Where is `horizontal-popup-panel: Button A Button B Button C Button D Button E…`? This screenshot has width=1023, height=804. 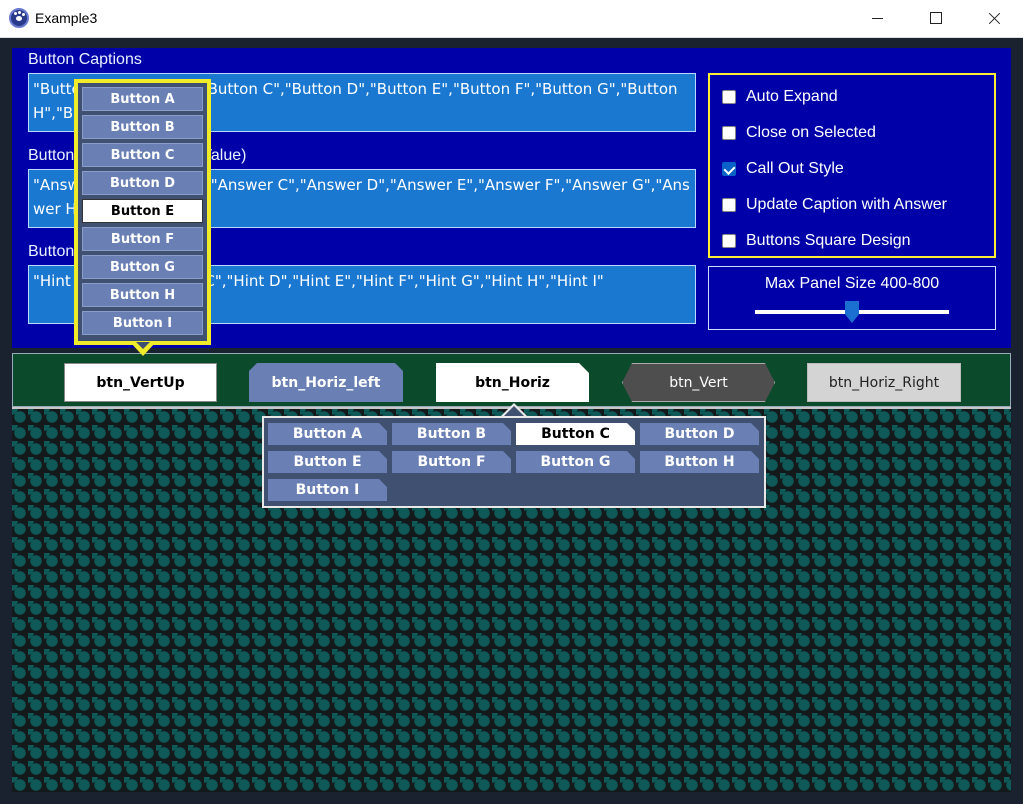
horizontal-popup-panel: Button A Button B Button C Button D Button E… is located at coordinates (514, 462).